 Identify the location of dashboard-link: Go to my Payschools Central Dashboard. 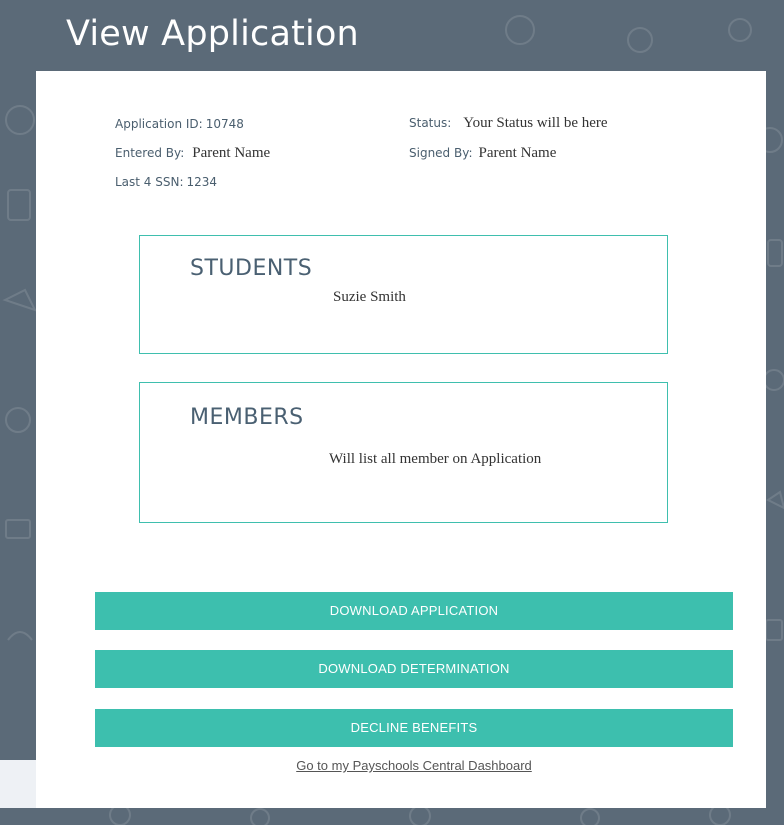
(410, 765).